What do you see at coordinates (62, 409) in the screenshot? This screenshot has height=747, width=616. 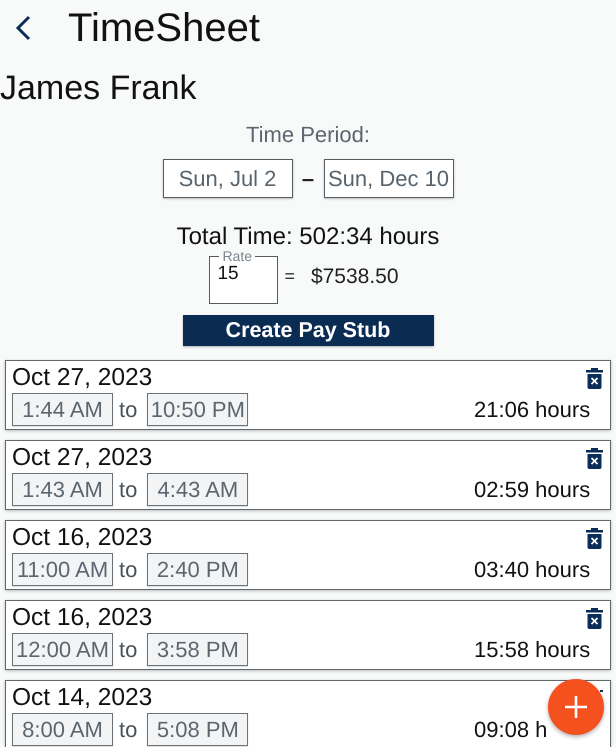 I see `start-time-field: 1:44 AM` at bounding box center [62, 409].